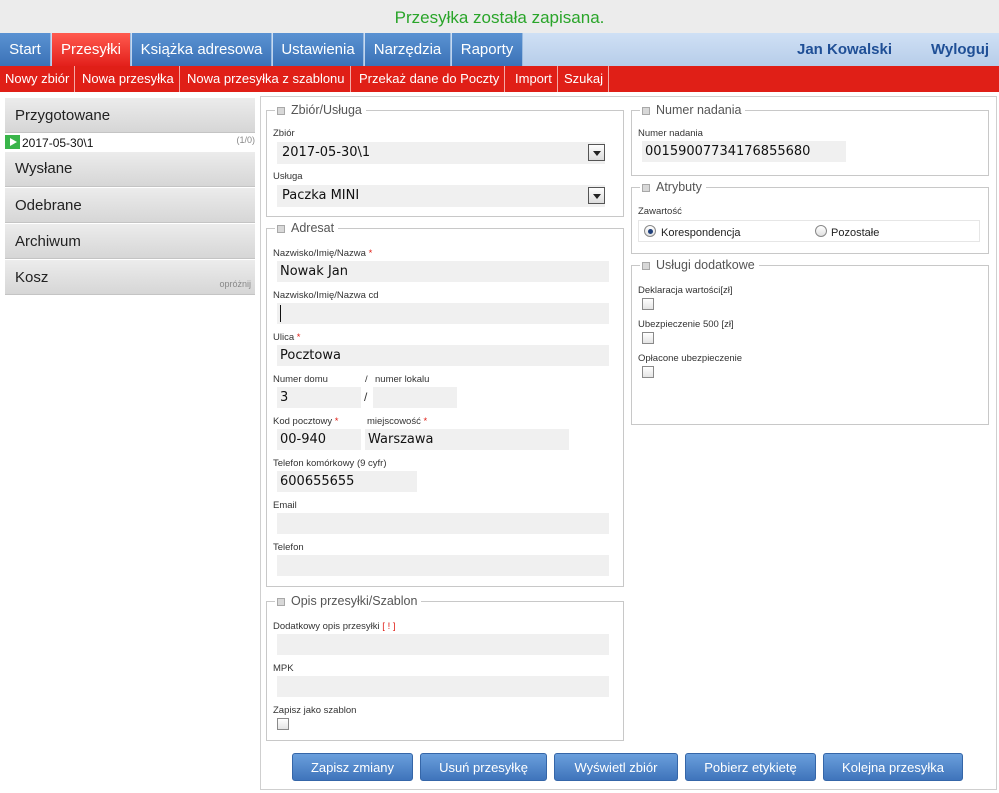 Image resolution: width=999 pixels, height=793 pixels. I want to click on subnav-nowa-przesylka: Nowa przesyłka, so click(128, 79).